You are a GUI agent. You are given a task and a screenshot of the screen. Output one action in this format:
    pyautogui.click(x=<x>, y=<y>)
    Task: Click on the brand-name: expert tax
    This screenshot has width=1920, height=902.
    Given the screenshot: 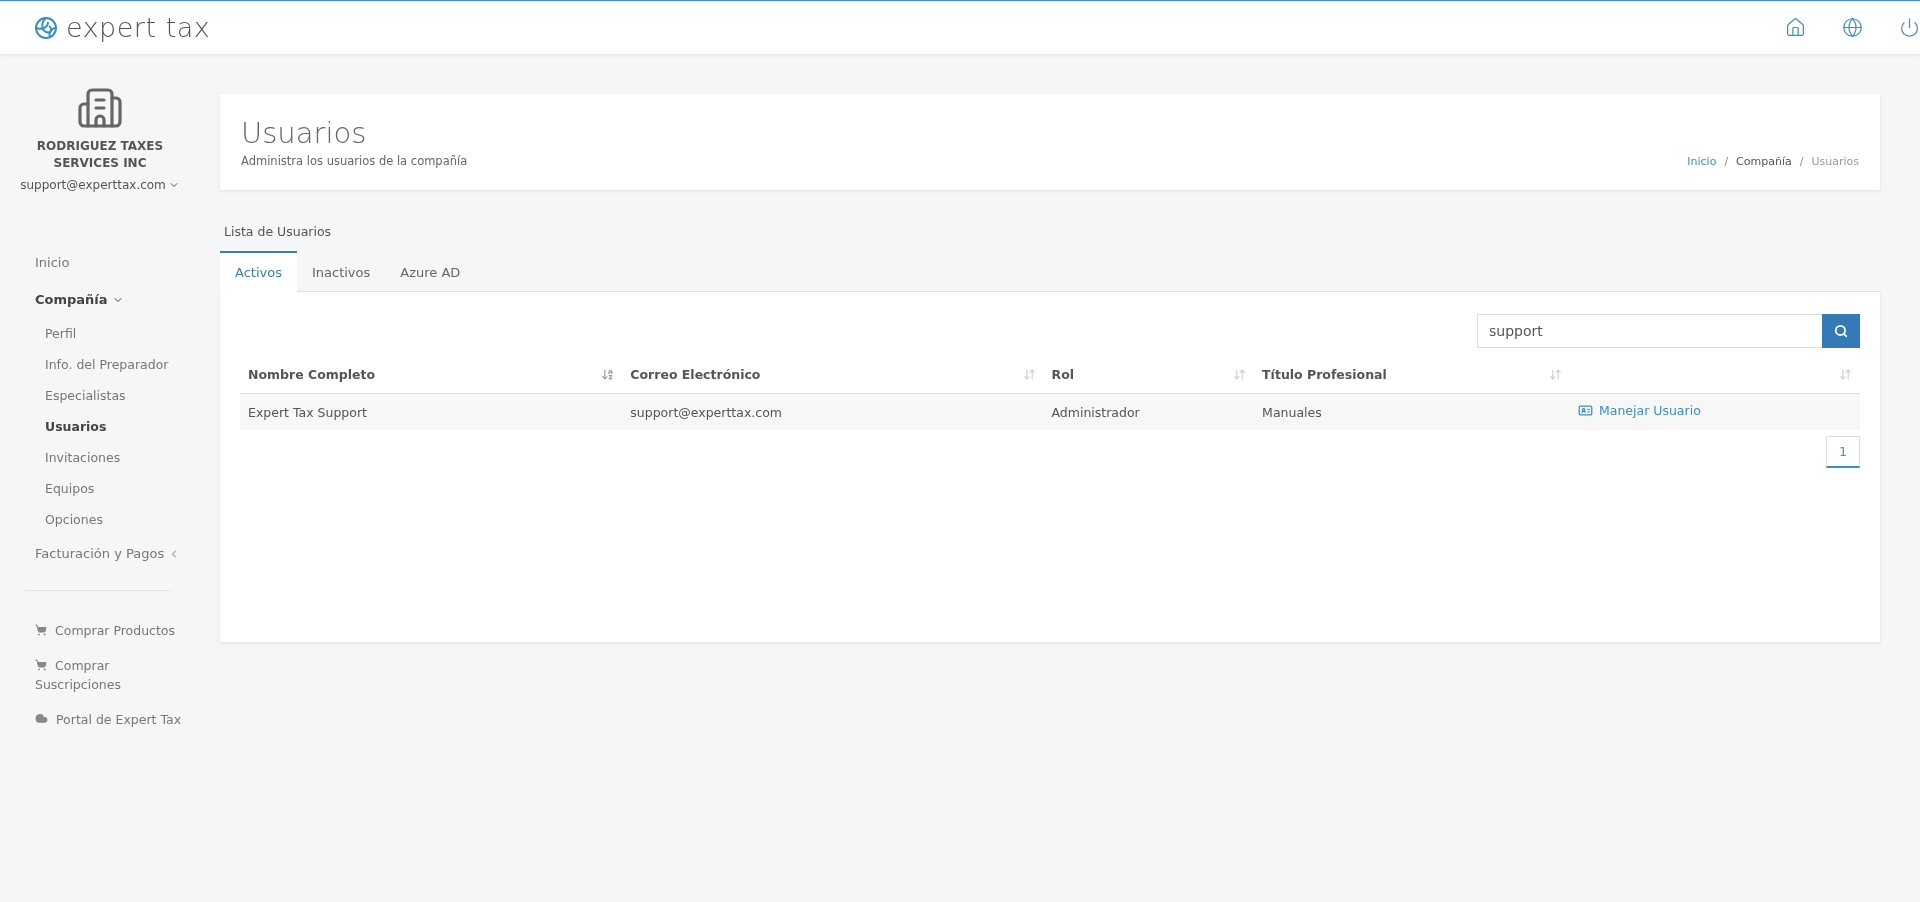 What is the action you would take?
    pyautogui.click(x=138, y=27)
    